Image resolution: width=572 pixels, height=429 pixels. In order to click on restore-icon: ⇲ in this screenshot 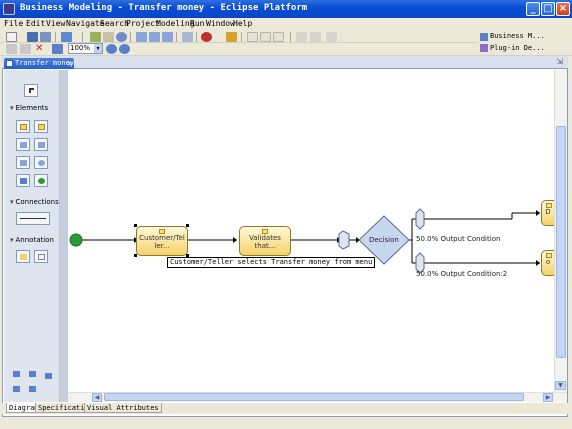, I will do `click(559, 61)`.